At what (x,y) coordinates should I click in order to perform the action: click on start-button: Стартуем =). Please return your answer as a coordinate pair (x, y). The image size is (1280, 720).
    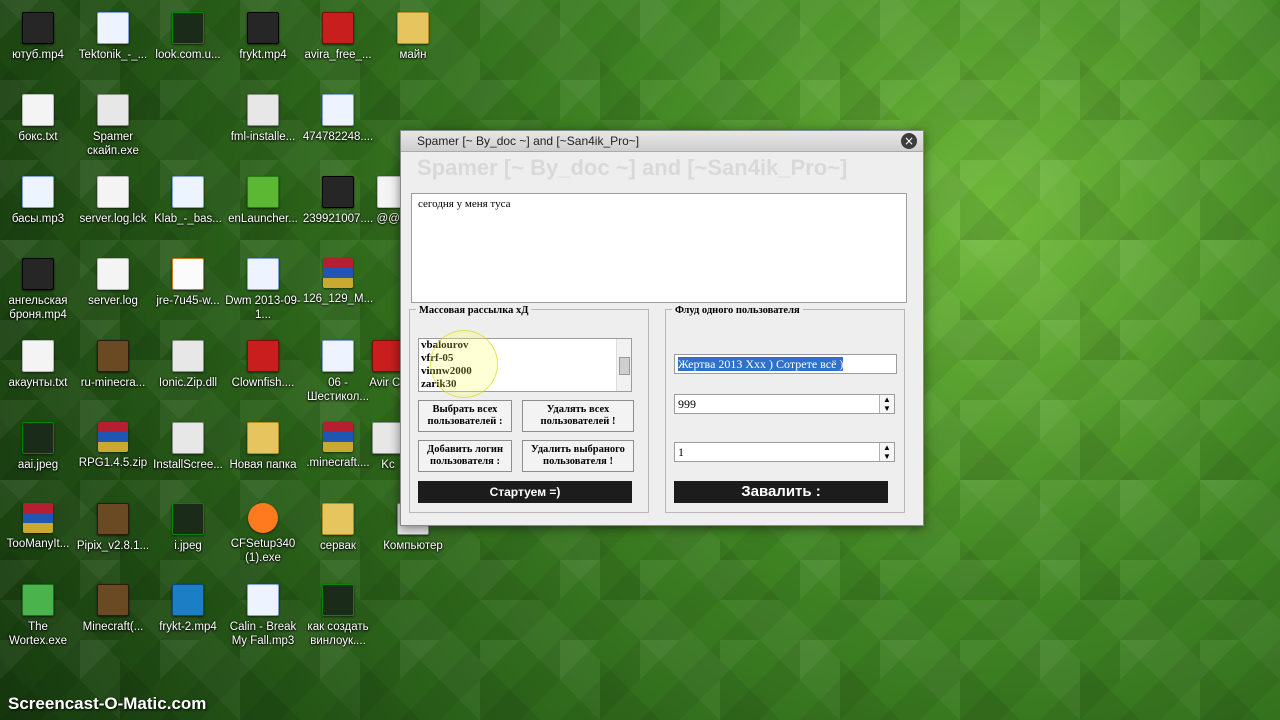
    Looking at the image, I should click on (525, 492).